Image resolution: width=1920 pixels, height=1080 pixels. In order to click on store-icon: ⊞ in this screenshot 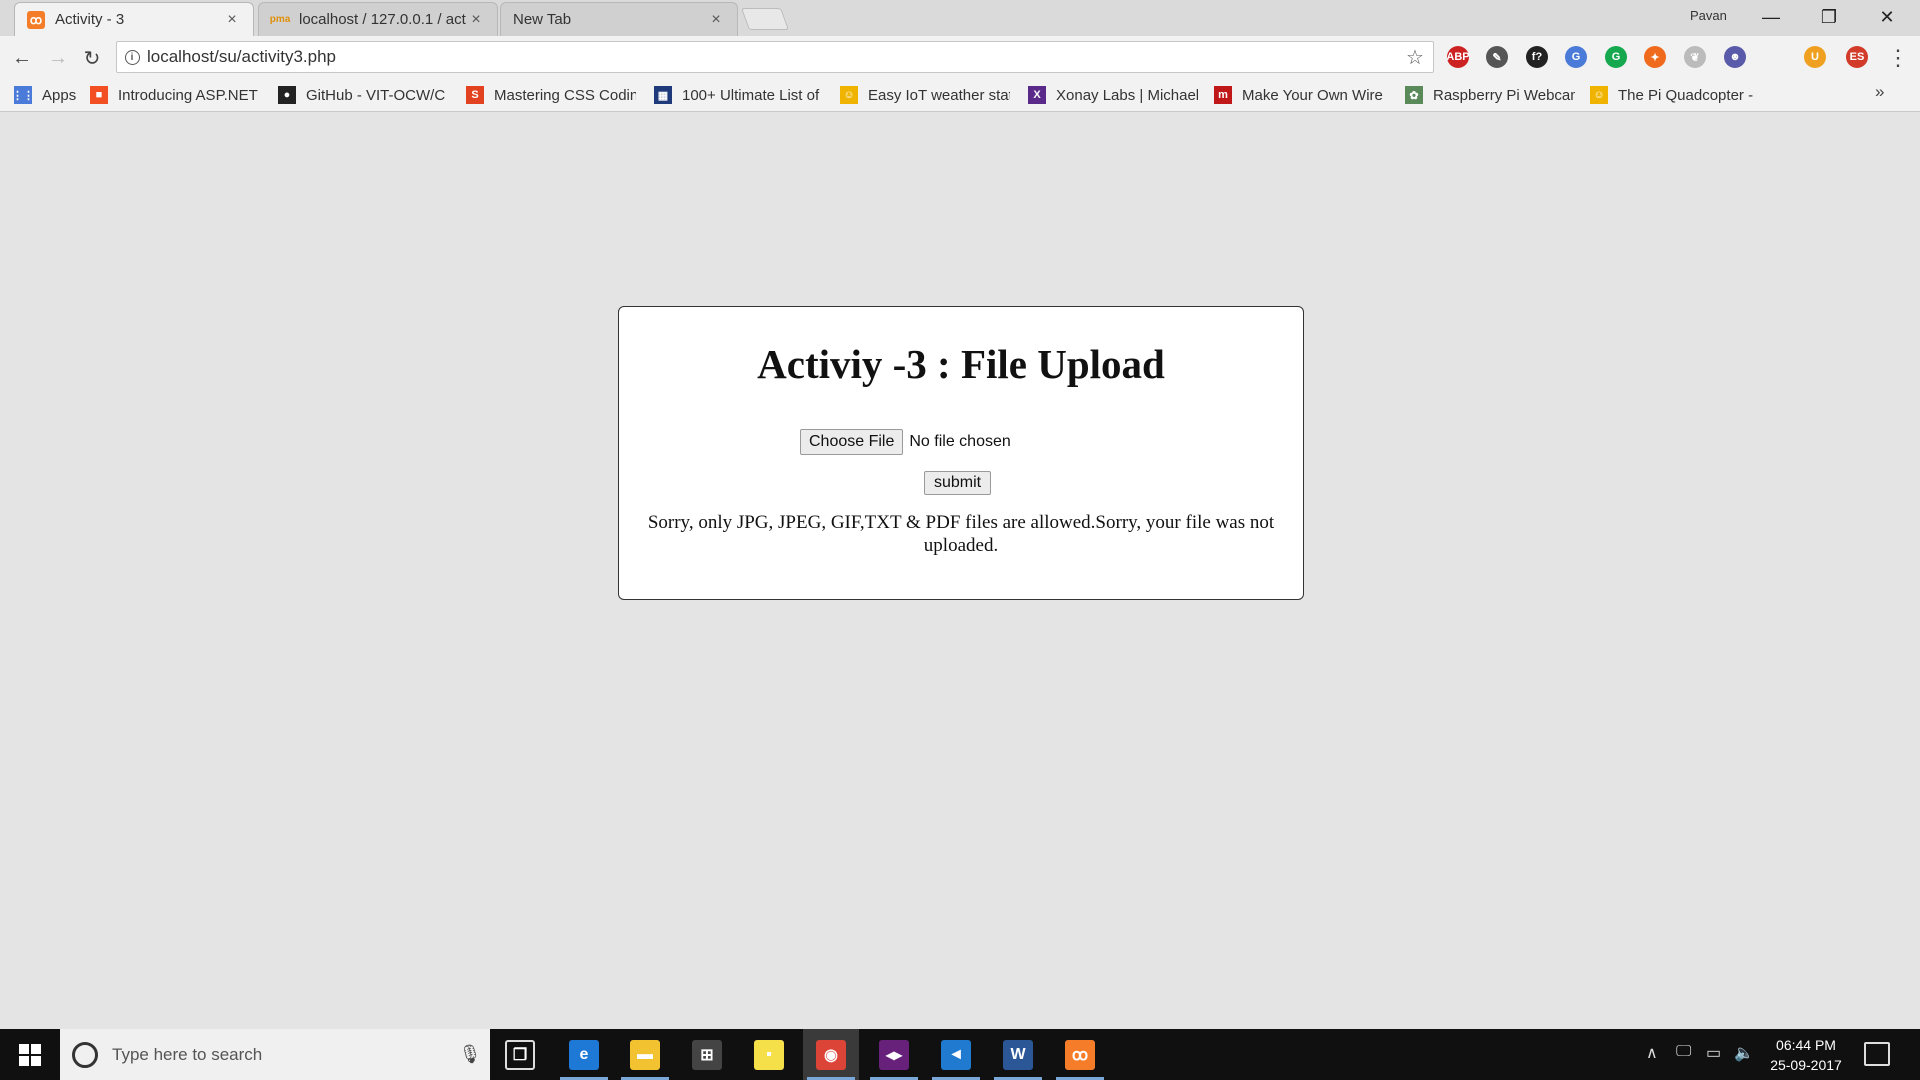, I will do `click(707, 1054)`.